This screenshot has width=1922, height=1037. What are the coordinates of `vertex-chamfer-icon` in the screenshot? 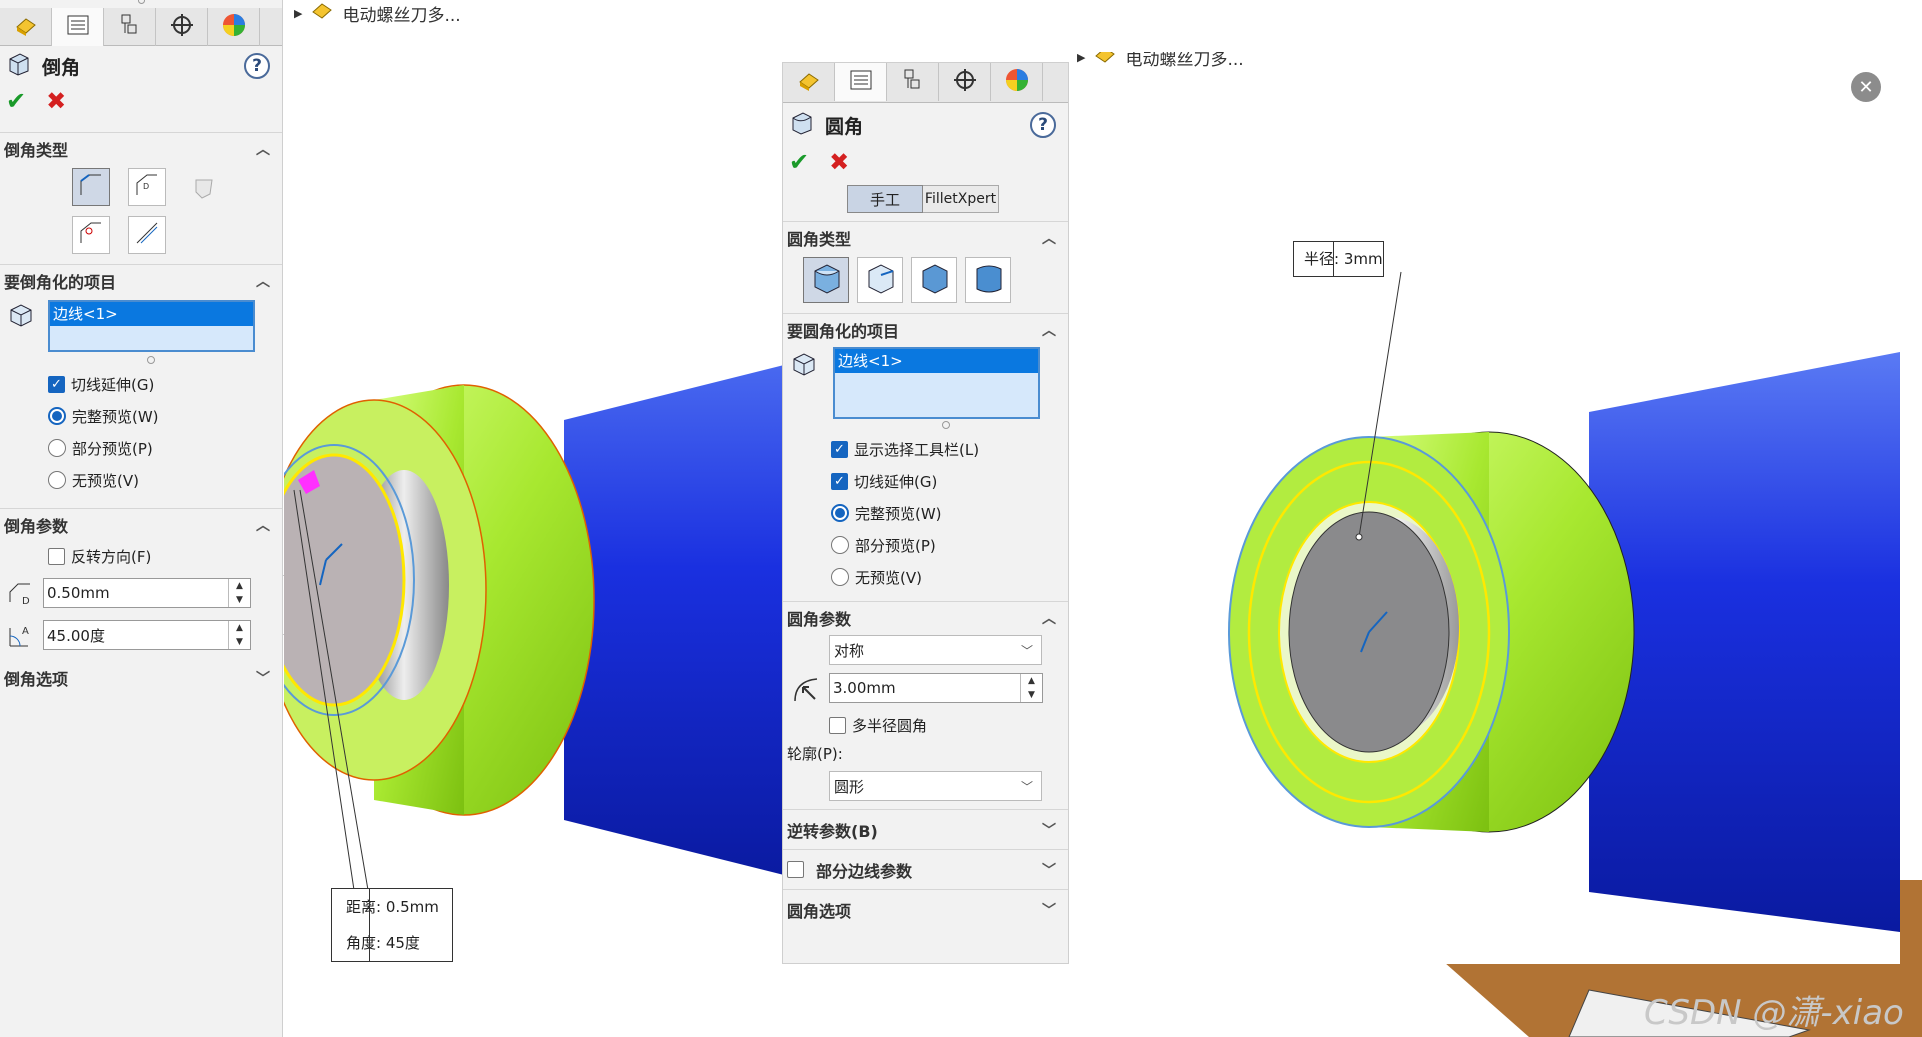 It's located at (204, 190).